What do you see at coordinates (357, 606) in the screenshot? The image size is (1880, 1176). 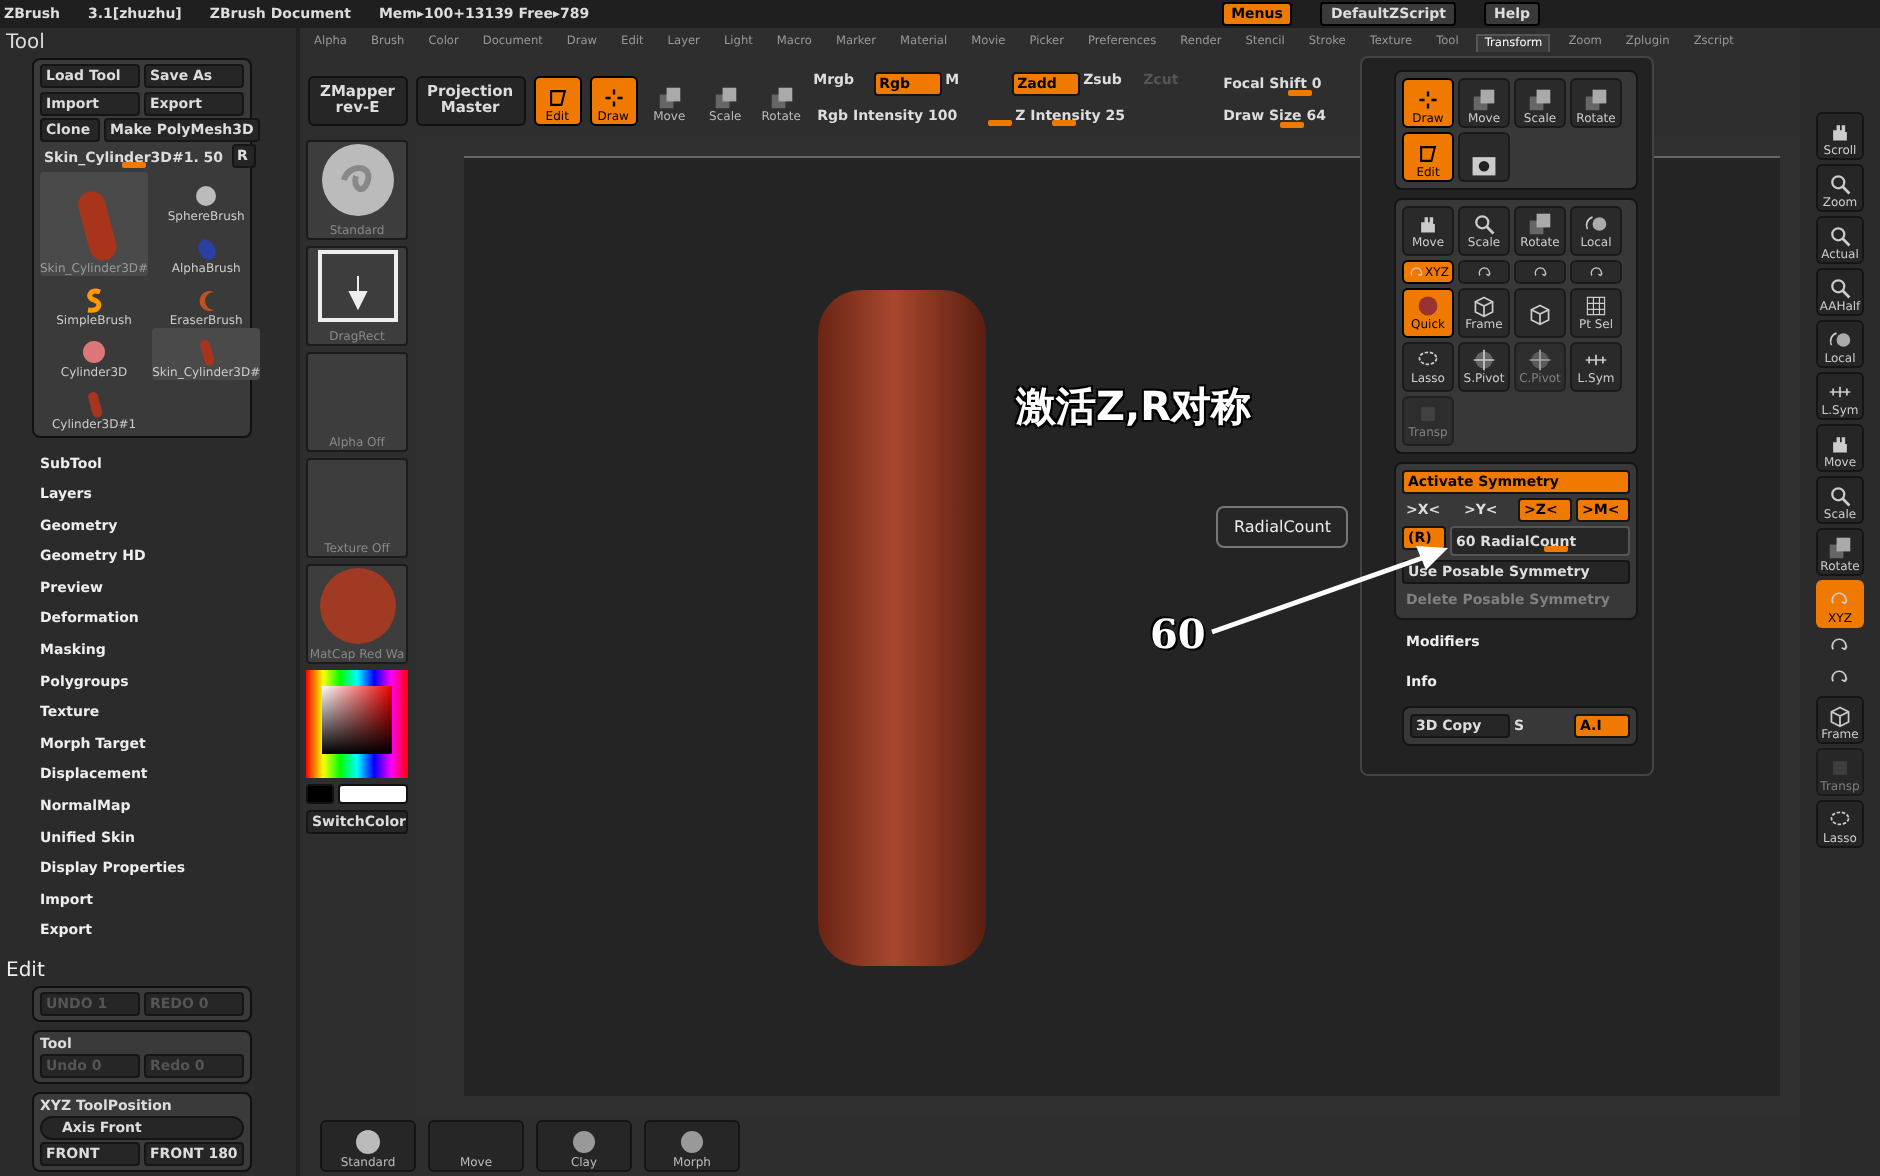 I see `material-sphere-icon` at bounding box center [357, 606].